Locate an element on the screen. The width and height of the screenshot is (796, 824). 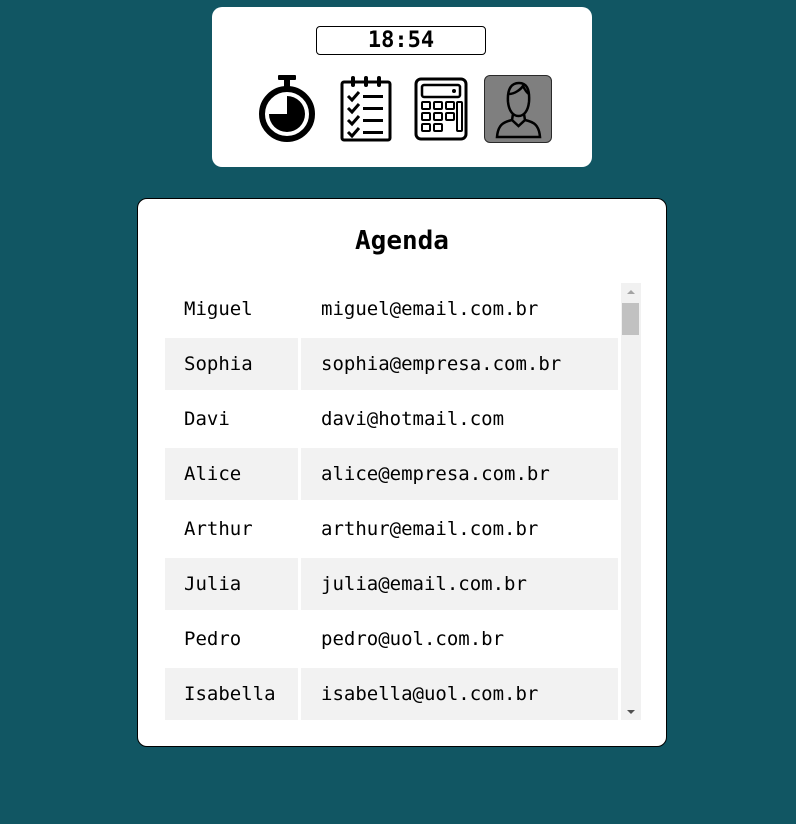
contact-email: julia@email.com.br is located at coordinates (459, 584).